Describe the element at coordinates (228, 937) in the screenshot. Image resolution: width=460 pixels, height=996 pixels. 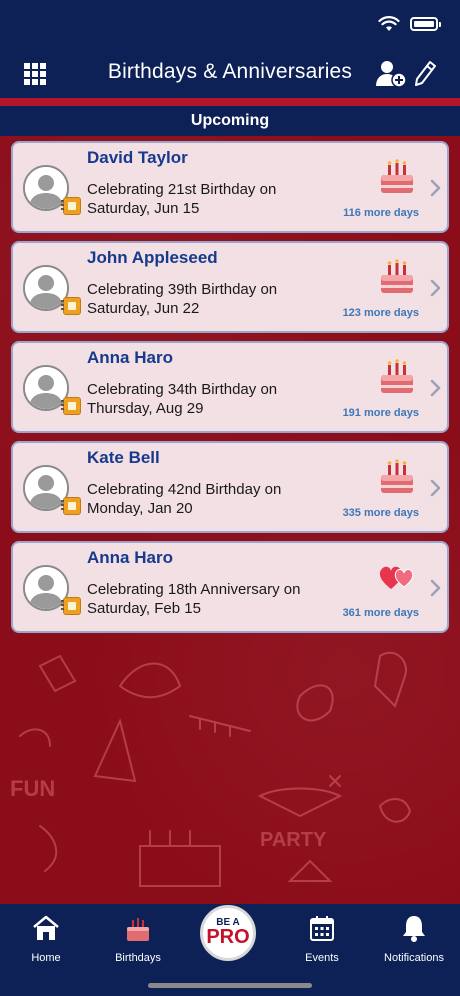
I see `pro-button-label: PRO` at that location.